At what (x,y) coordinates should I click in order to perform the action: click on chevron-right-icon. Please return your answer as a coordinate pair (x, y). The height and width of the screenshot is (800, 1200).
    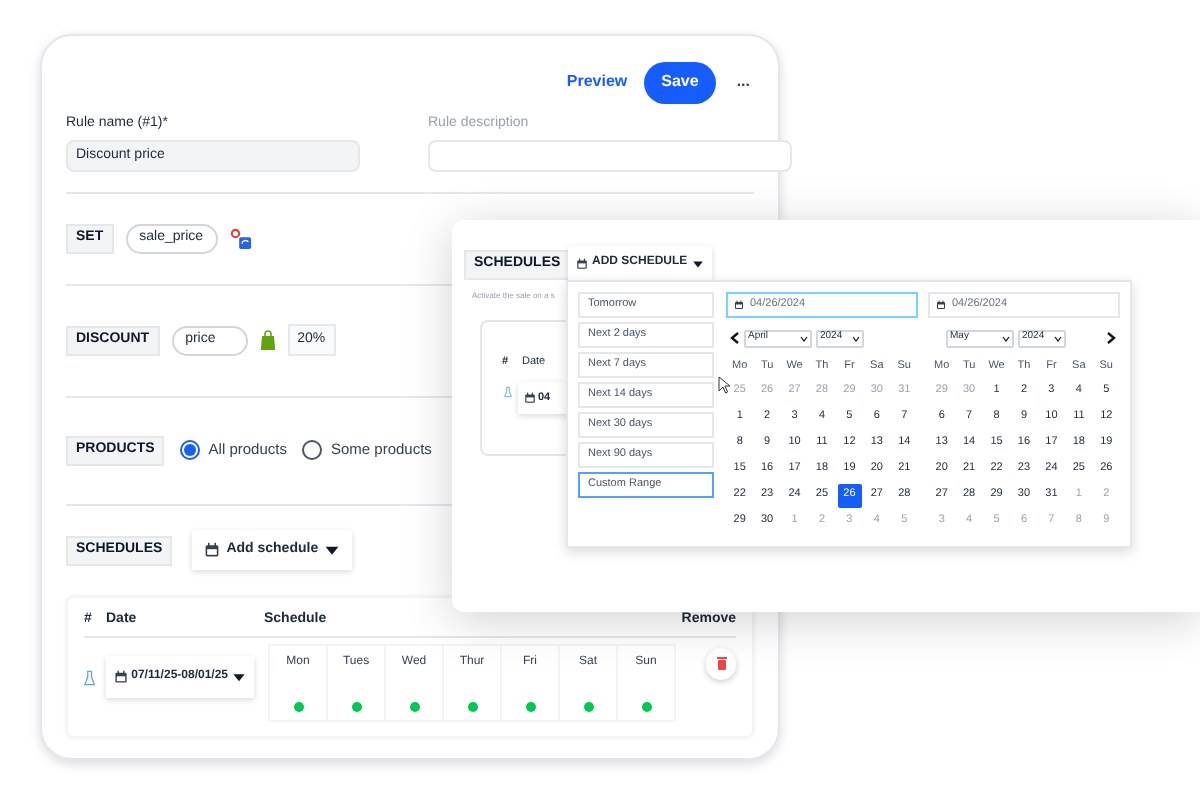
    Looking at the image, I should click on (1111, 338).